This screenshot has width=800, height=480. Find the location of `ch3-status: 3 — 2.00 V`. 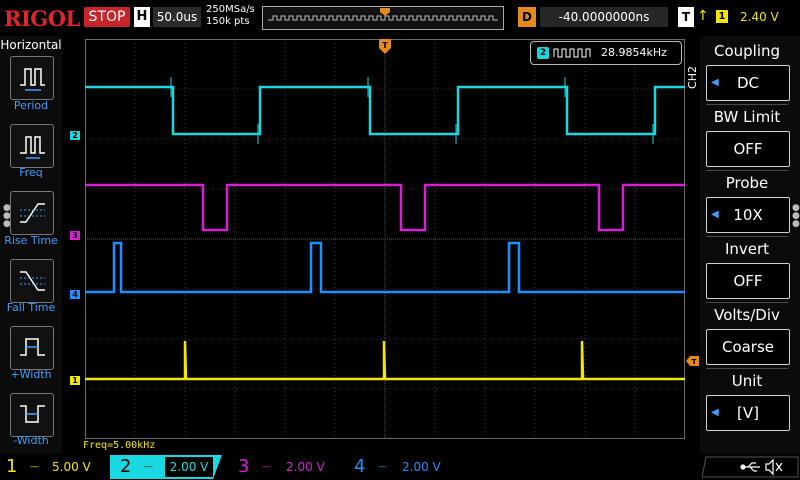

ch3-status: 3 — 2.00 V is located at coordinates (284, 467).